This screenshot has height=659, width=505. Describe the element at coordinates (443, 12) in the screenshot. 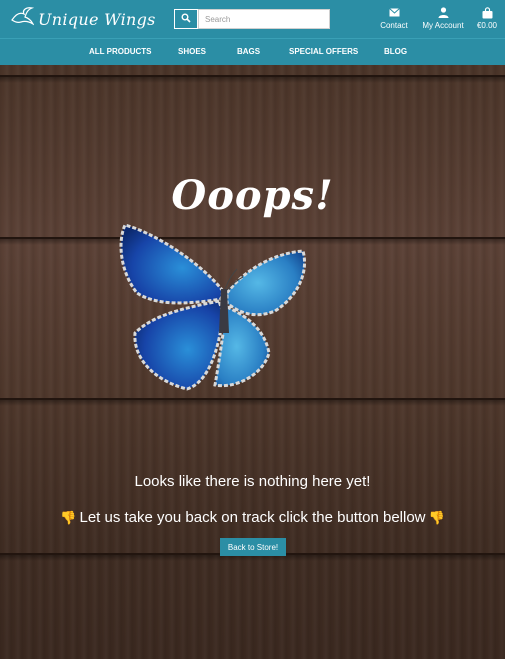

I see `user-icon` at that location.